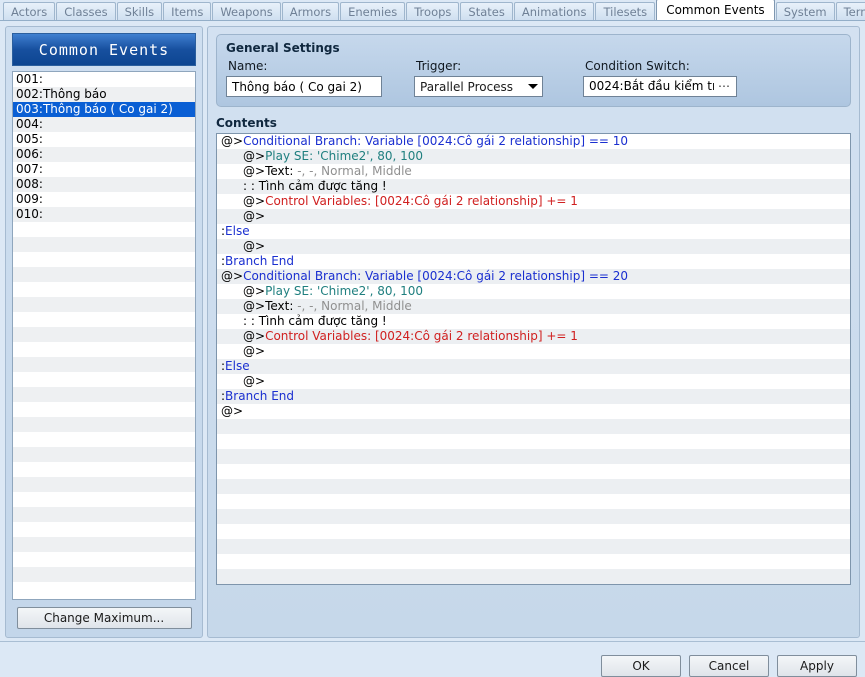  Describe the element at coordinates (104, 124) in the screenshot. I see `list-item: 004:` at that location.